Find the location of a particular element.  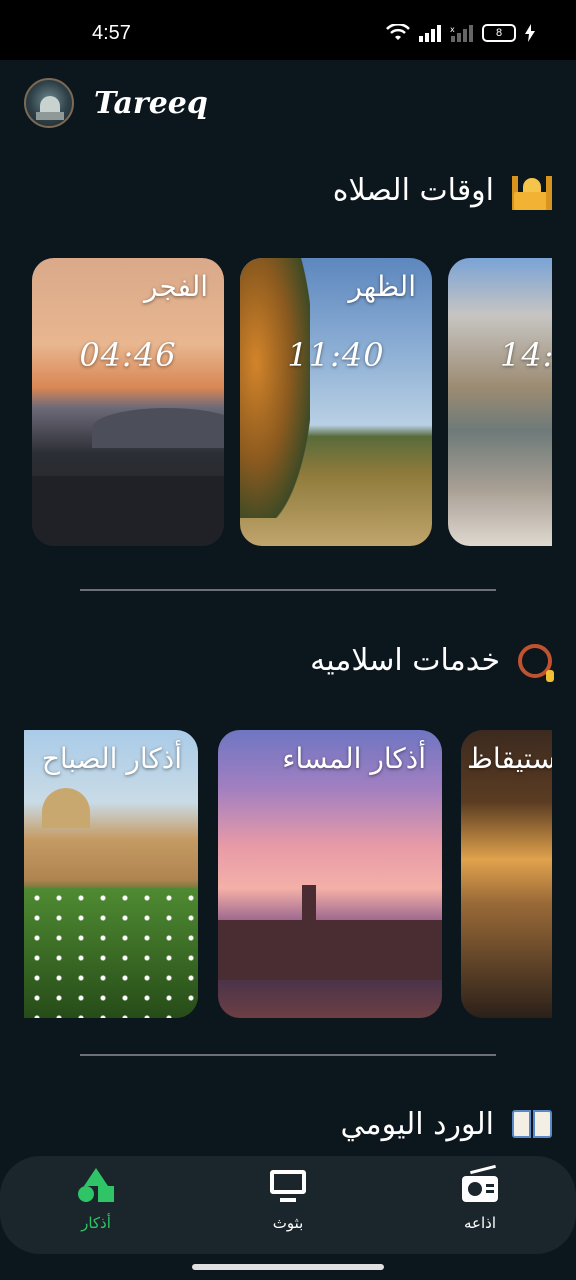

nav-item-adhkar: أذكار is located at coordinates (96, 1199).